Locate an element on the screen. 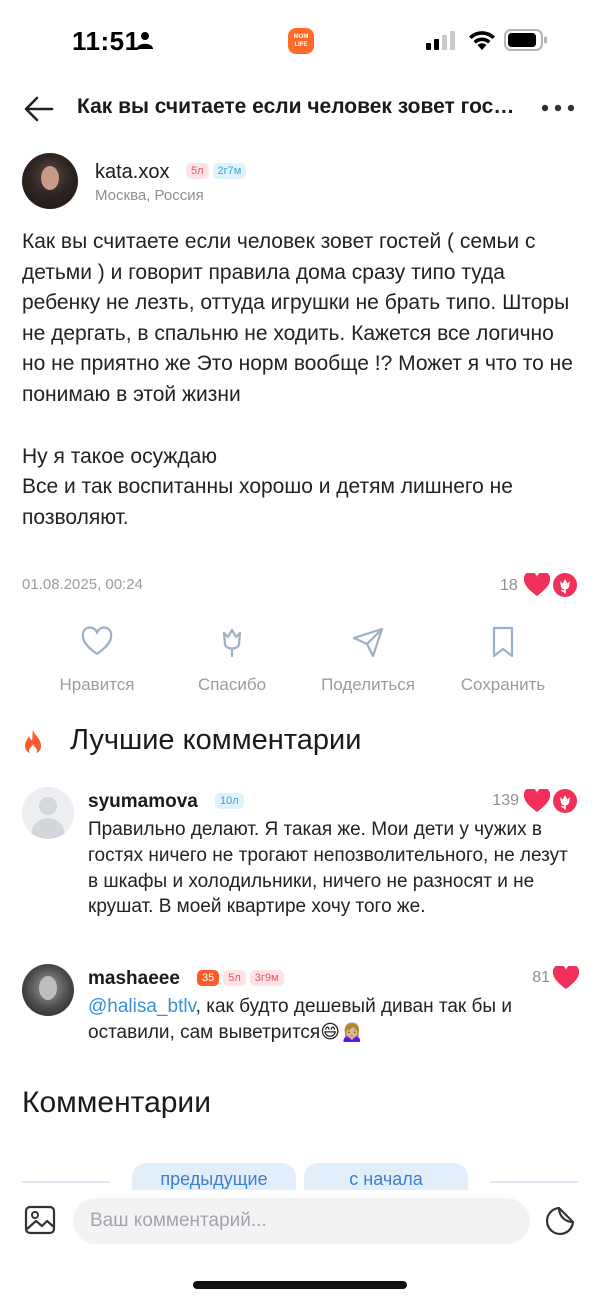  home-indicator is located at coordinates (300, 1285).